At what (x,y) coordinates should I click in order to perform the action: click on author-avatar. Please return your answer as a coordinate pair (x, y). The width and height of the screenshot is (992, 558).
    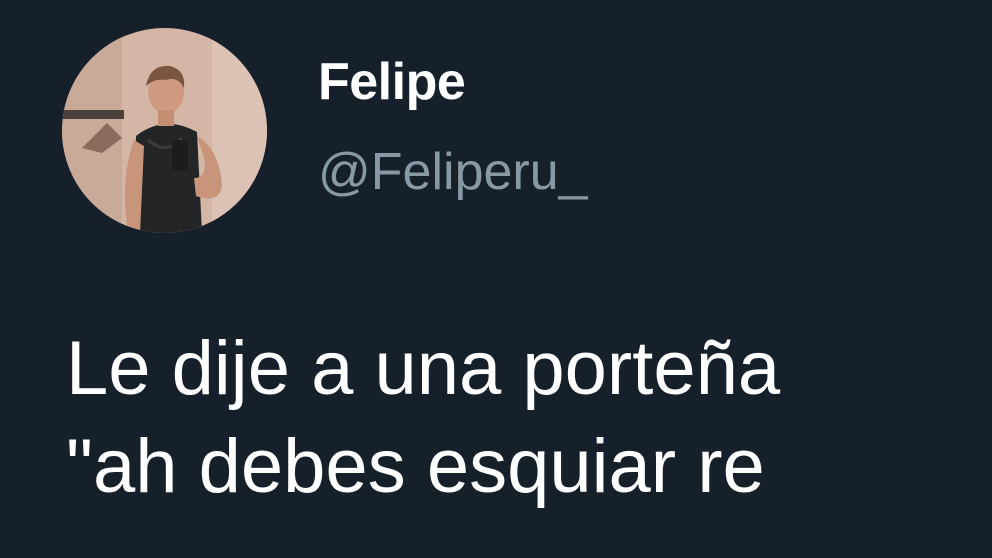
    Looking at the image, I should click on (164, 130).